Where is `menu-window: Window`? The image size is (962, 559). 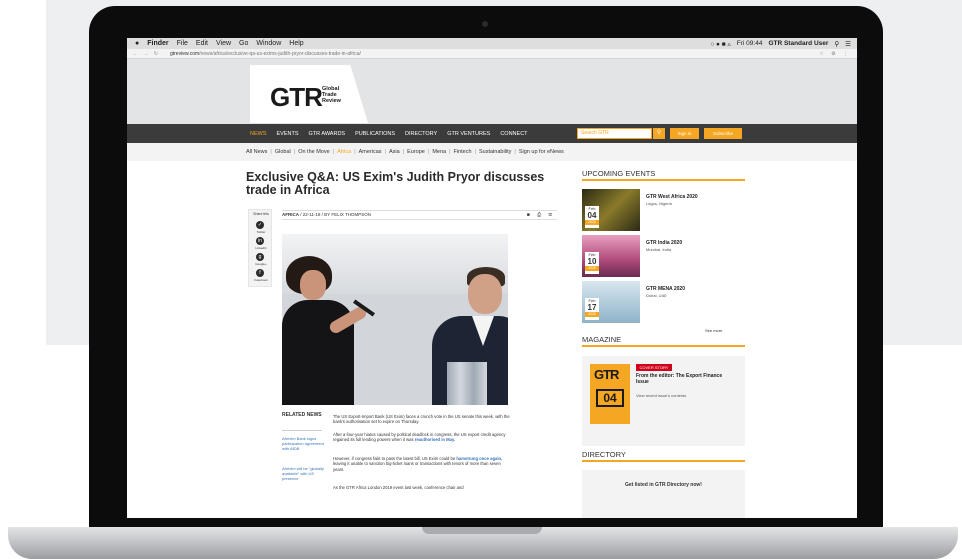 menu-window: Window is located at coordinates (268, 43).